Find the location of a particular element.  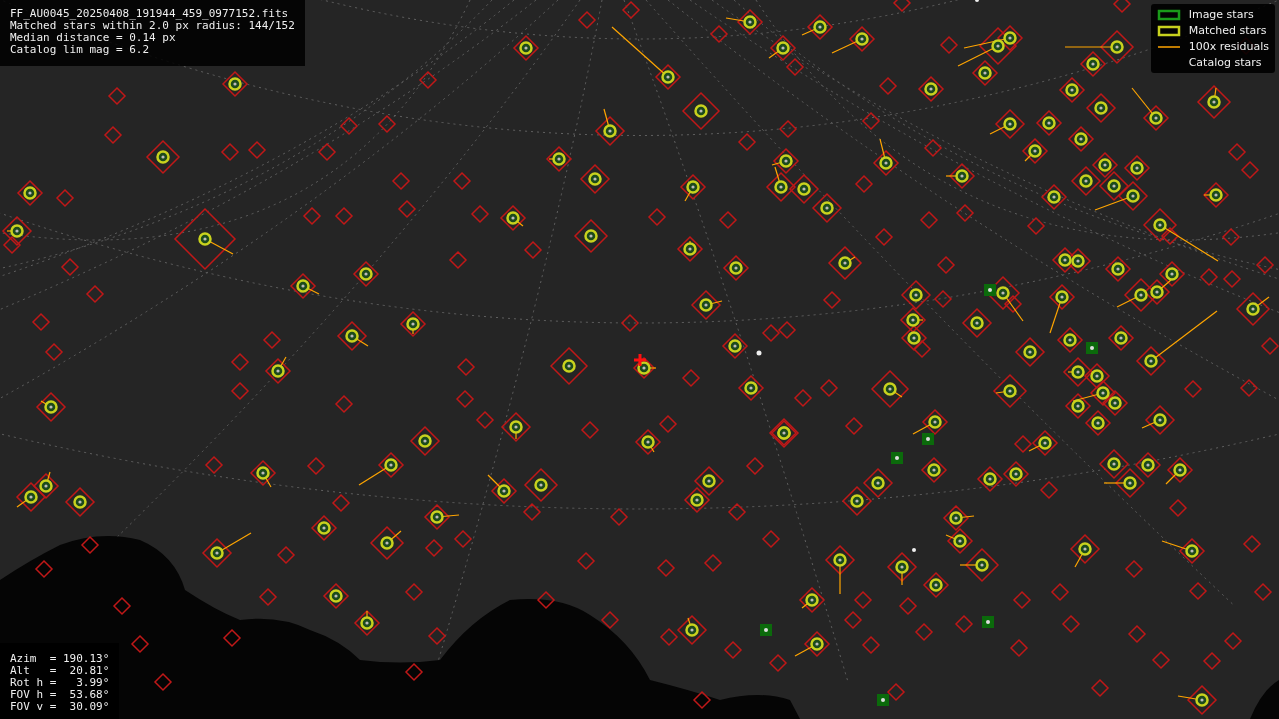

info-text: Catalog lim mag = 6.2 is located at coordinates (80, 50).